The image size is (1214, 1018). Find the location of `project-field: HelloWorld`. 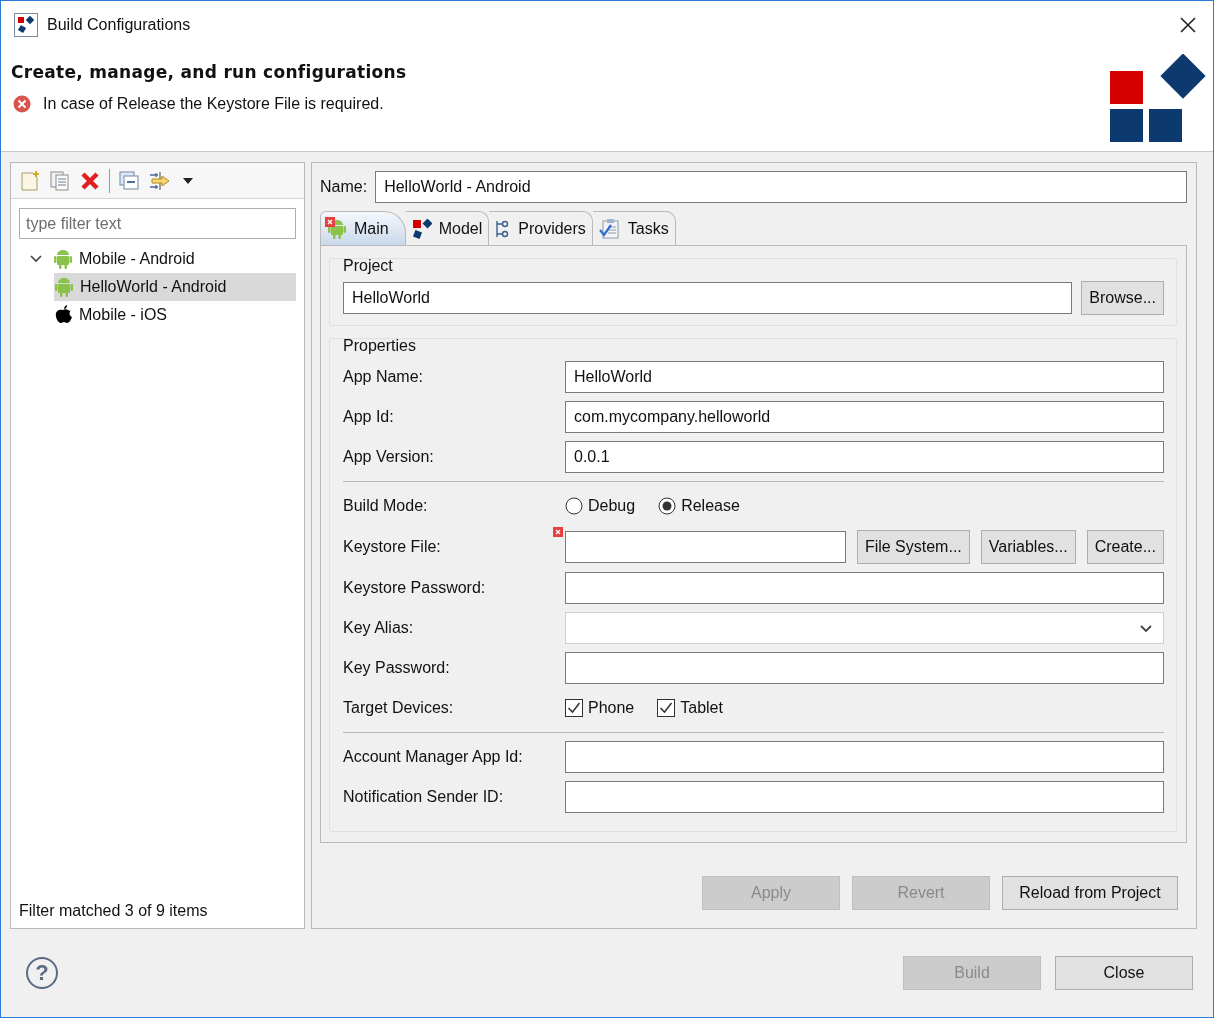

project-field: HelloWorld is located at coordinates (708, 298).